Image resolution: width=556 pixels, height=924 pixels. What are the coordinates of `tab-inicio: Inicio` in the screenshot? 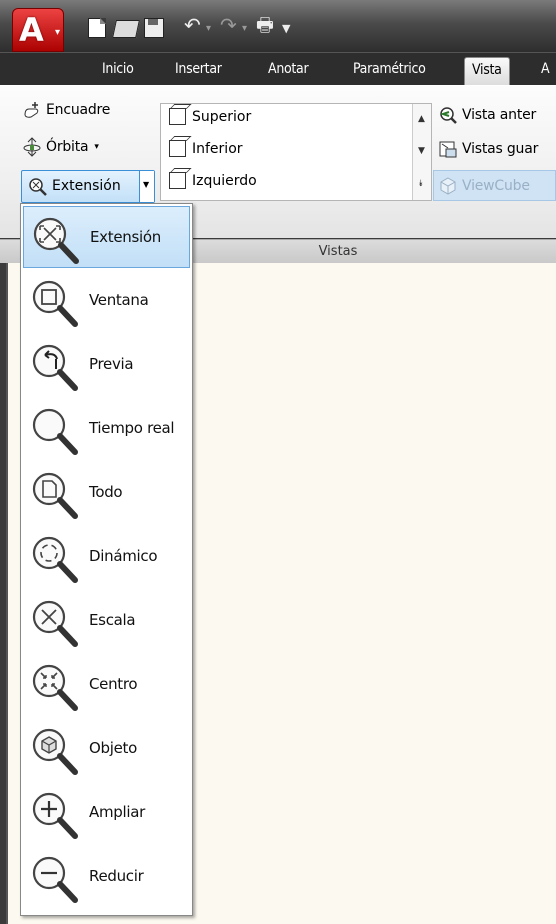 It's located at (118, 69).